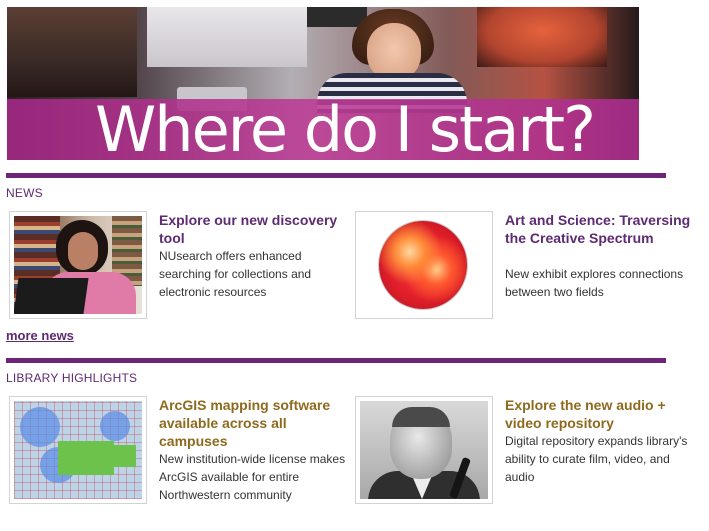 The height and width of the screenshot is (531, 709). What do you see at coordinates (345, 127) in the screenshot?
I see `hero-title: Where do I start?` at bounding box center [345, 127].